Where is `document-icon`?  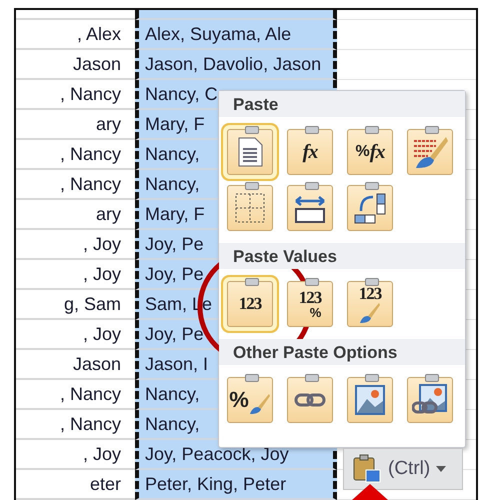
document-icon is located at coordinates (250, 152).